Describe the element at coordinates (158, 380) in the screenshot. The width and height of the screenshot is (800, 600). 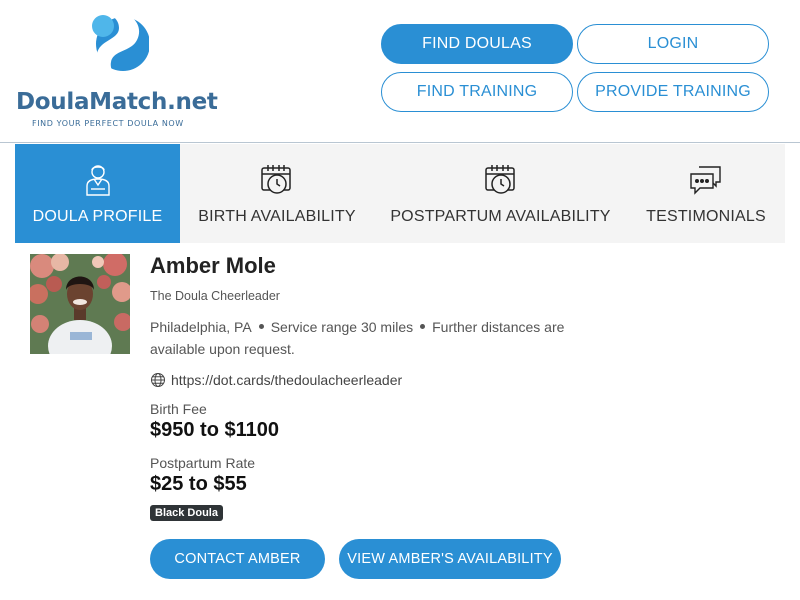
I see `globe-icon` at that location.